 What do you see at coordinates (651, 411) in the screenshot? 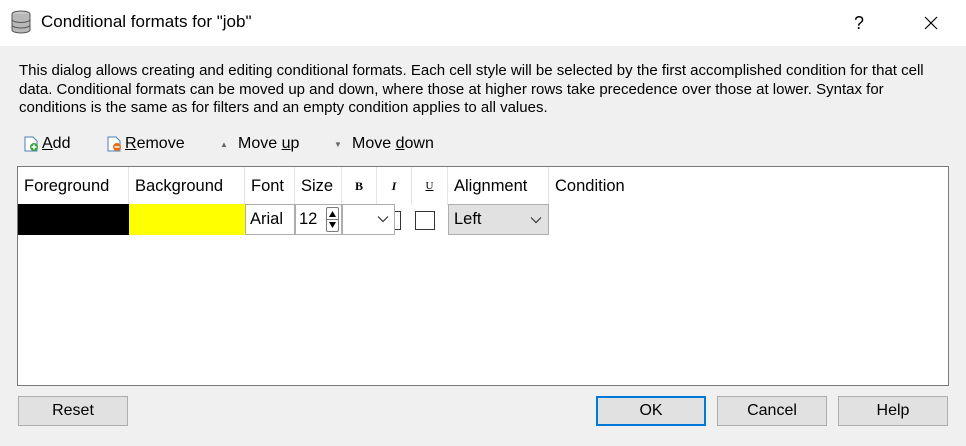
I see `ok-button: OK` at bounding box center [651, 411].